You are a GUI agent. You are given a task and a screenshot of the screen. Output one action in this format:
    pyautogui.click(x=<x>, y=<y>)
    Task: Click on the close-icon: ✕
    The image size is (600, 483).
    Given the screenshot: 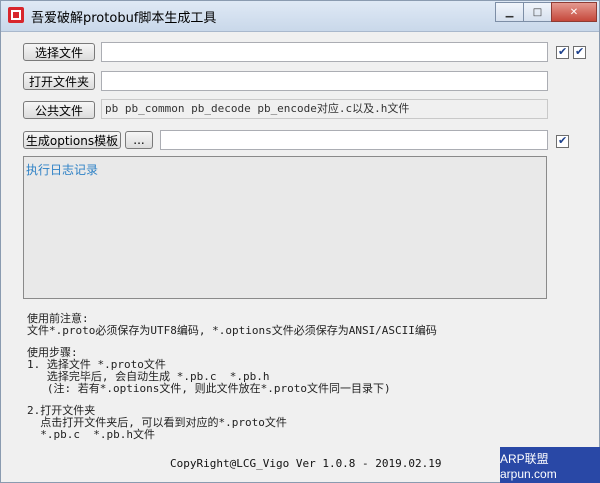 What is the action you would take?
    pyautogui.click(x=574, y=12)
    